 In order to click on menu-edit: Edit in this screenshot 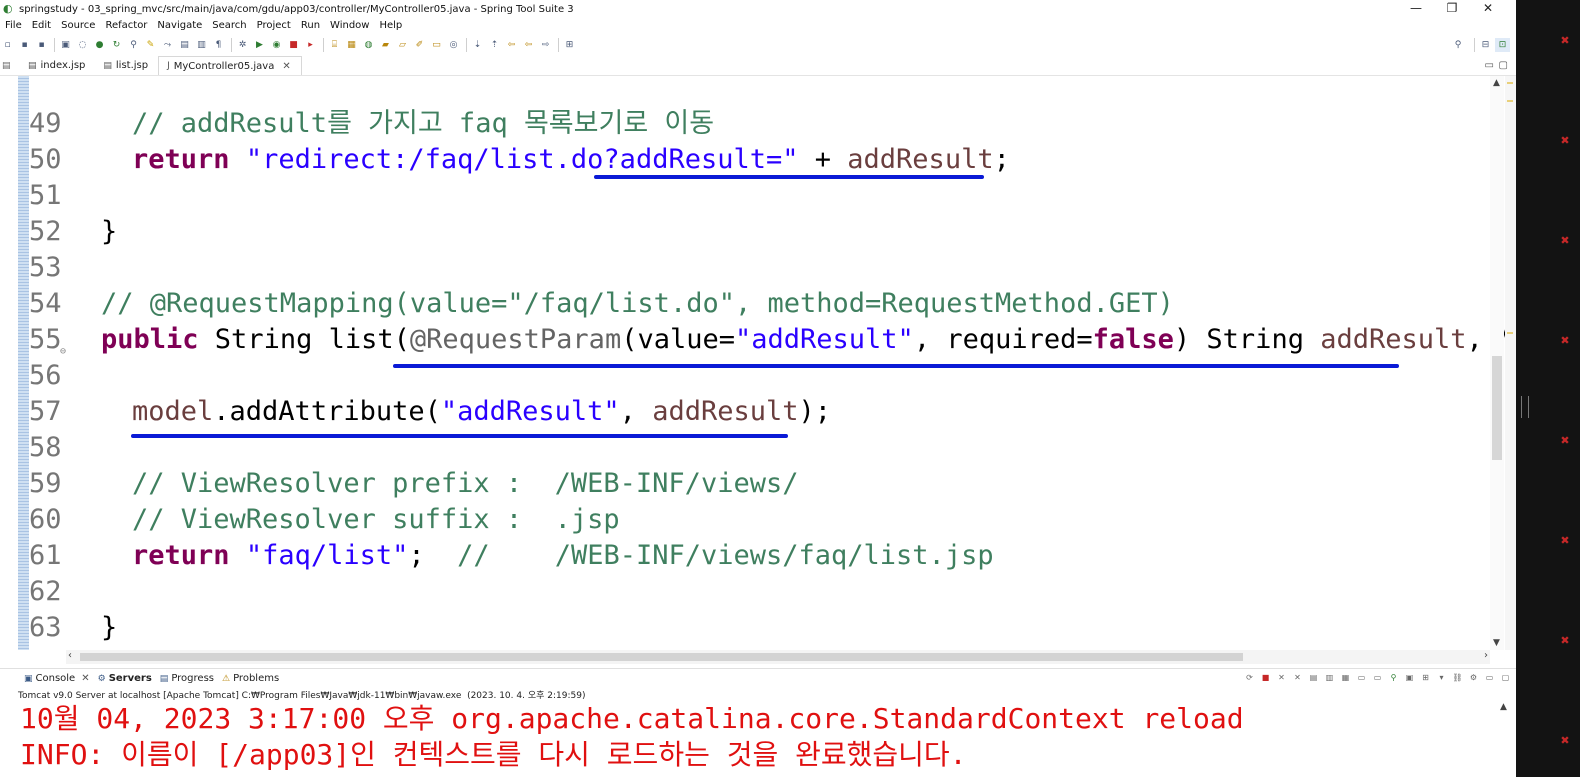, I will do `click(41, 26)`.